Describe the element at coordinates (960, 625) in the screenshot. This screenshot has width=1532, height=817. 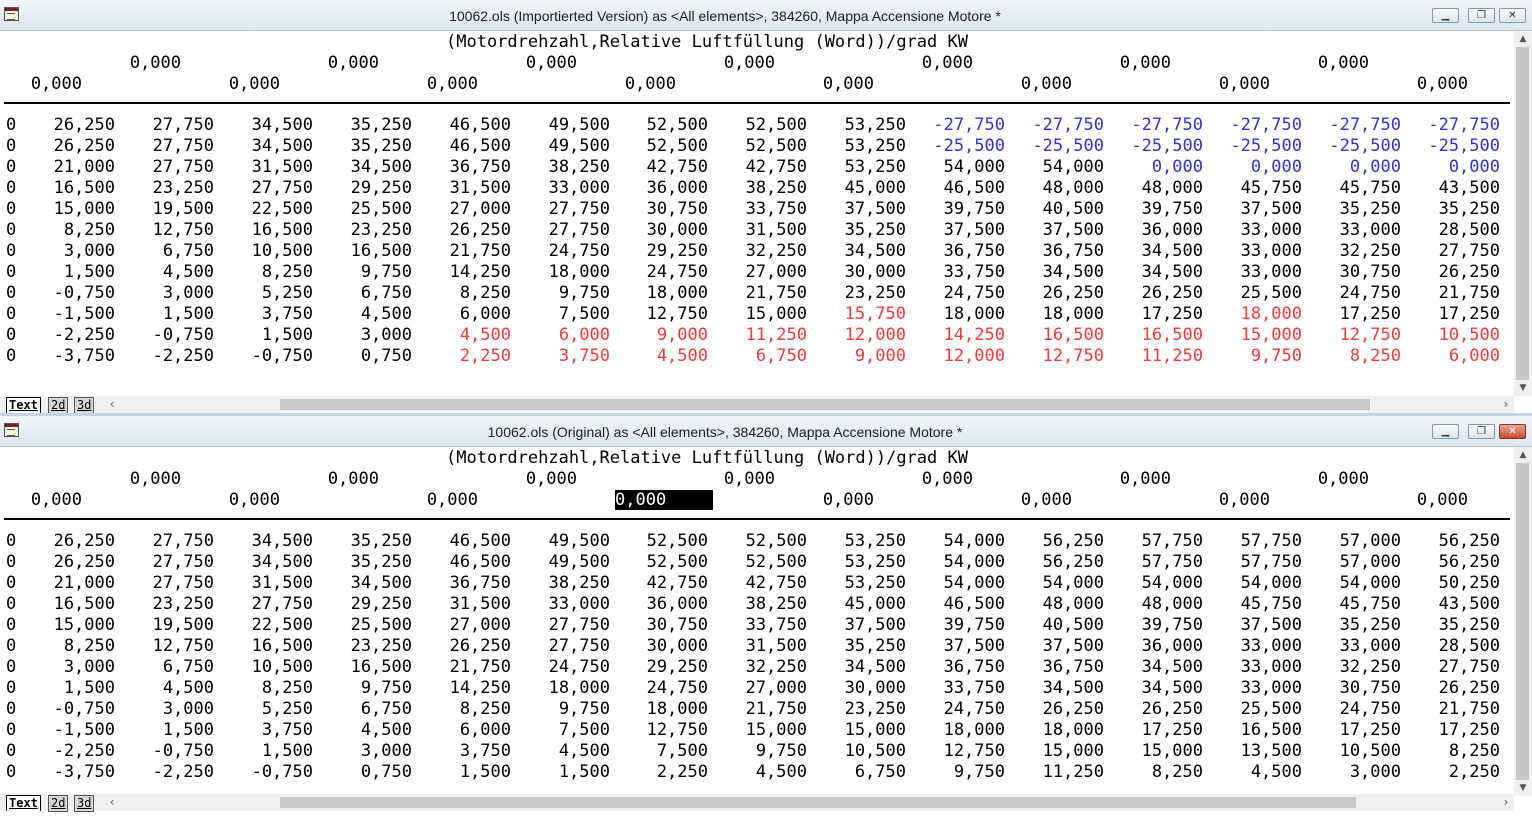
I see `table-cell: 39,750` at that location.